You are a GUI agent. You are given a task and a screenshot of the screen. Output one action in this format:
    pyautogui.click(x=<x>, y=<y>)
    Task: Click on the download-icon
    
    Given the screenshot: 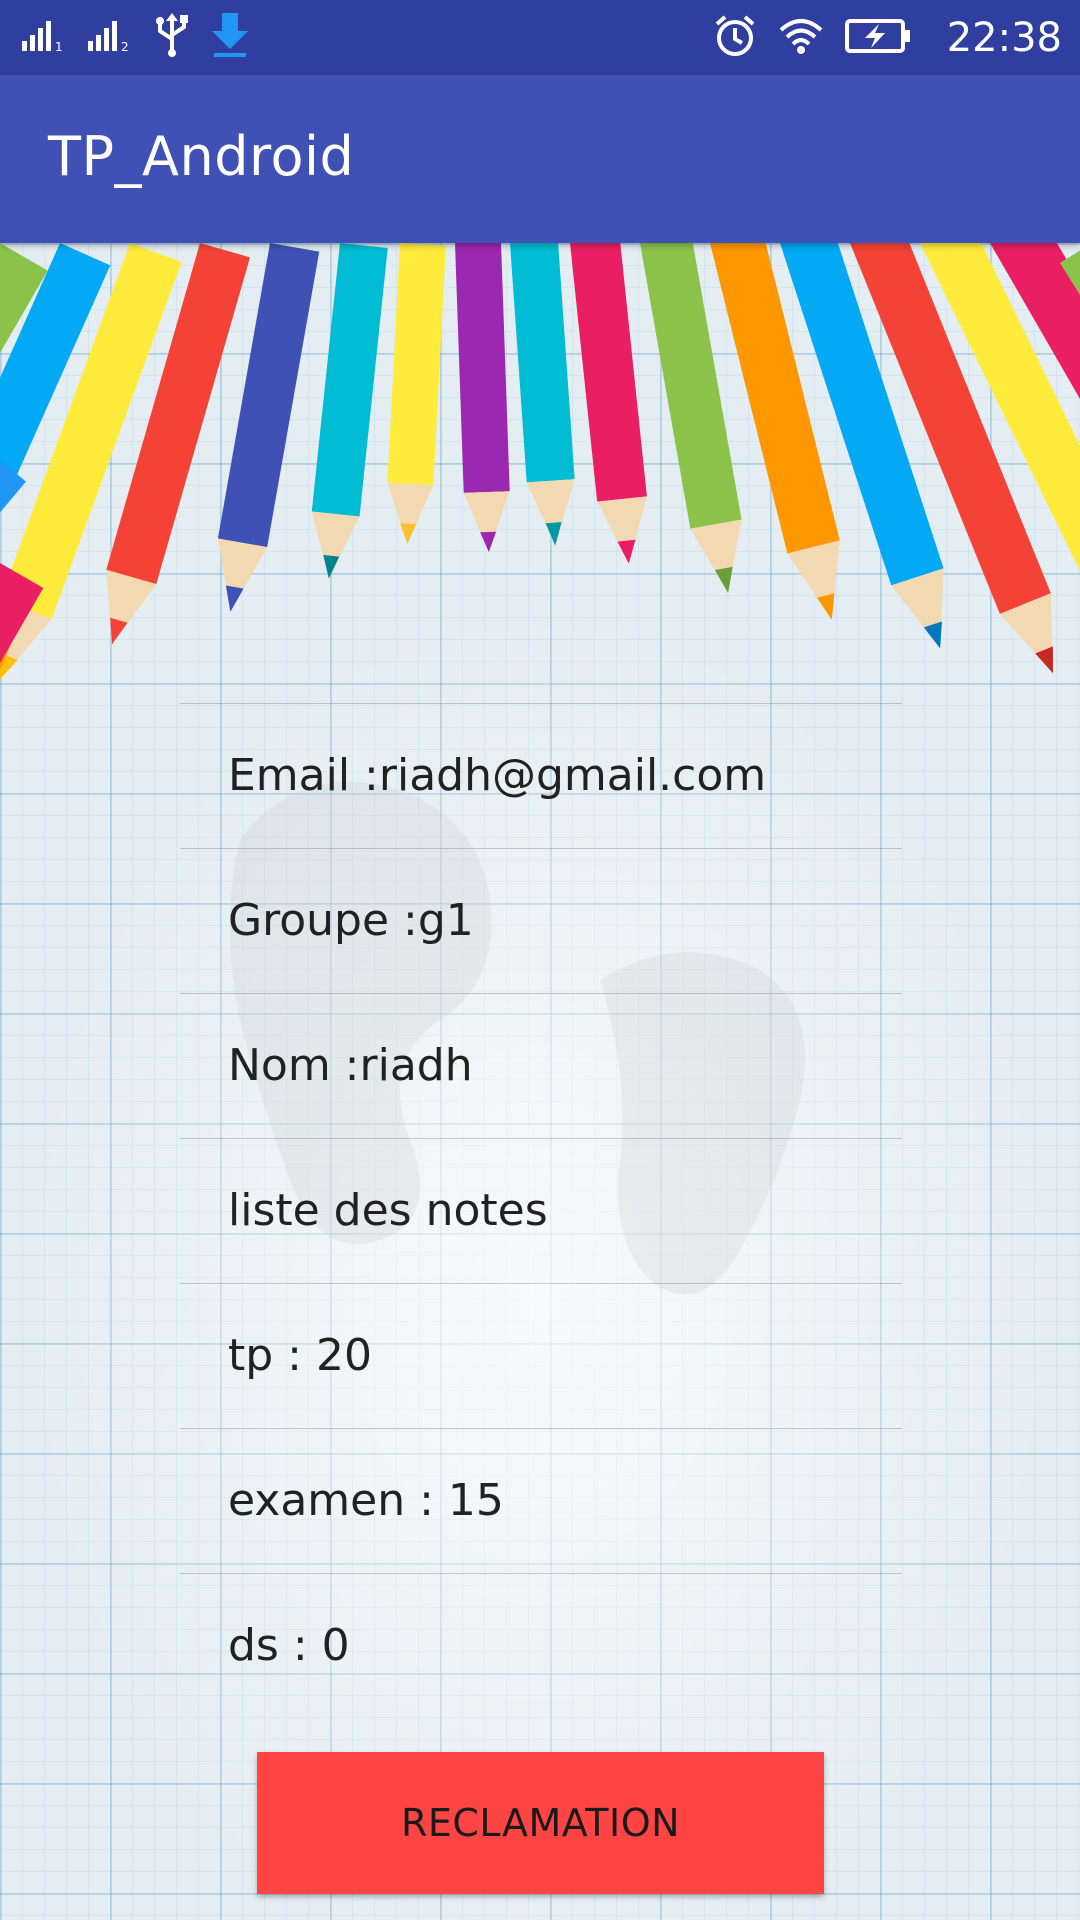 What is the action you would take?
    pyautogui.click(x=230, y=37)
    